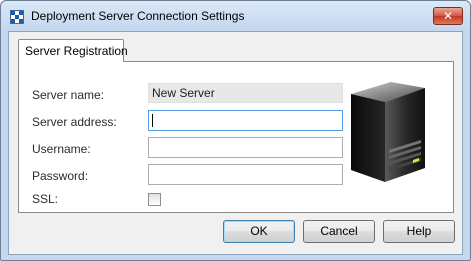  I want to click on server-name-label: Server name:, so click(68, 95).